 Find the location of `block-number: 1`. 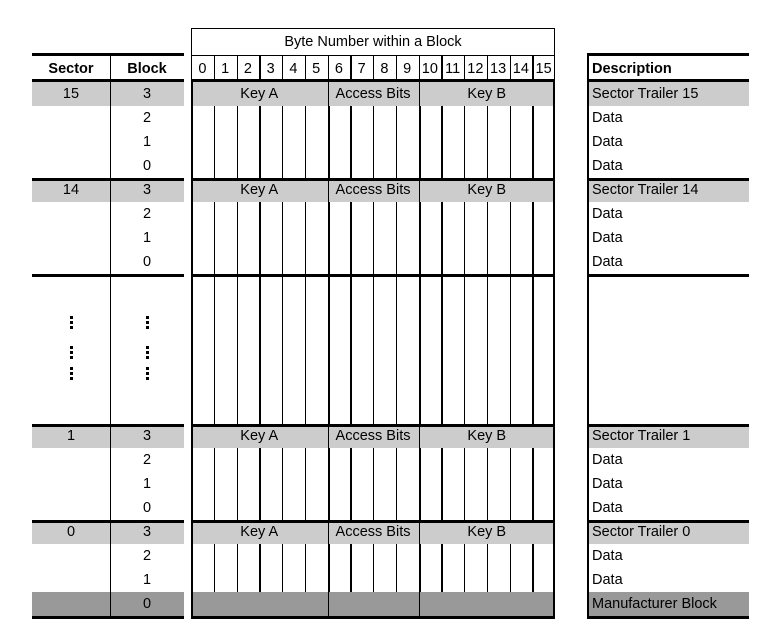

block-number: 1 is located at coordinates (147, 483).